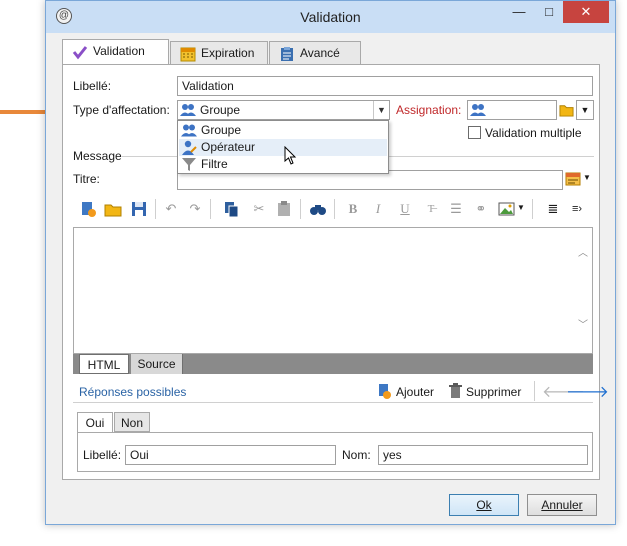  I want to click on image-icon, so click(507, 209).